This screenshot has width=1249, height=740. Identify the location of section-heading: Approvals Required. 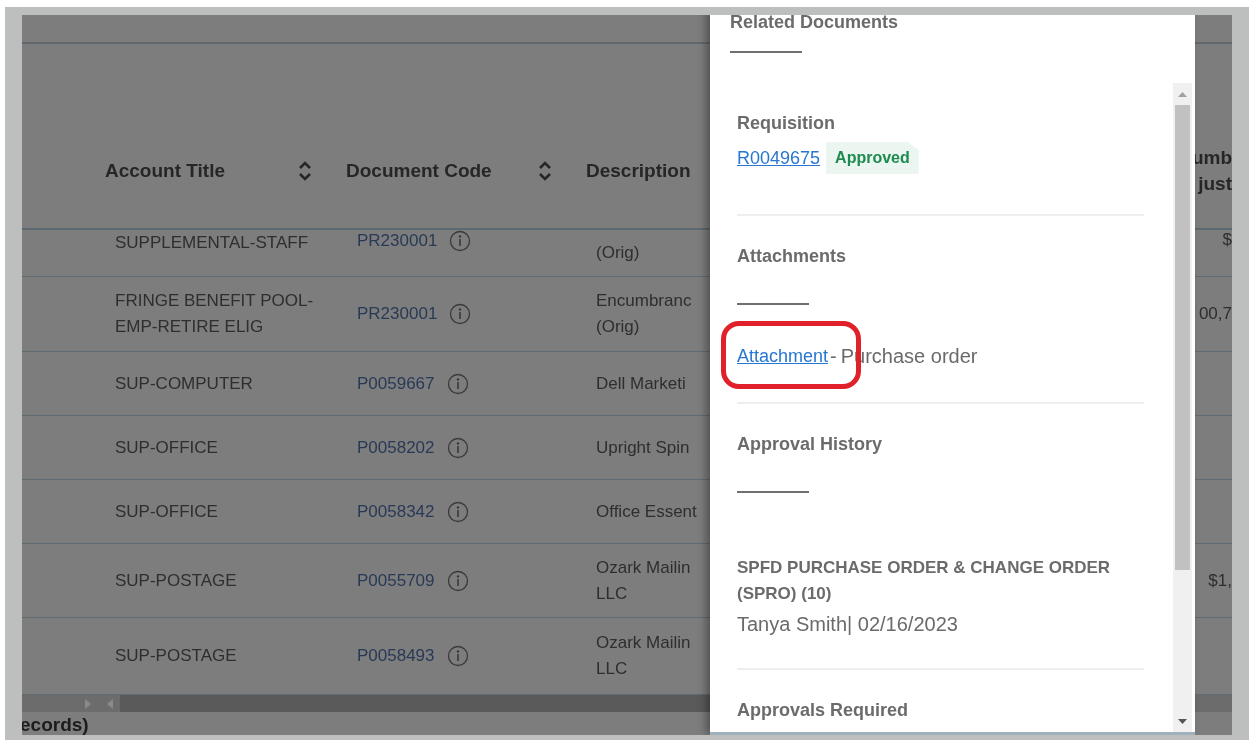
(823, 710).